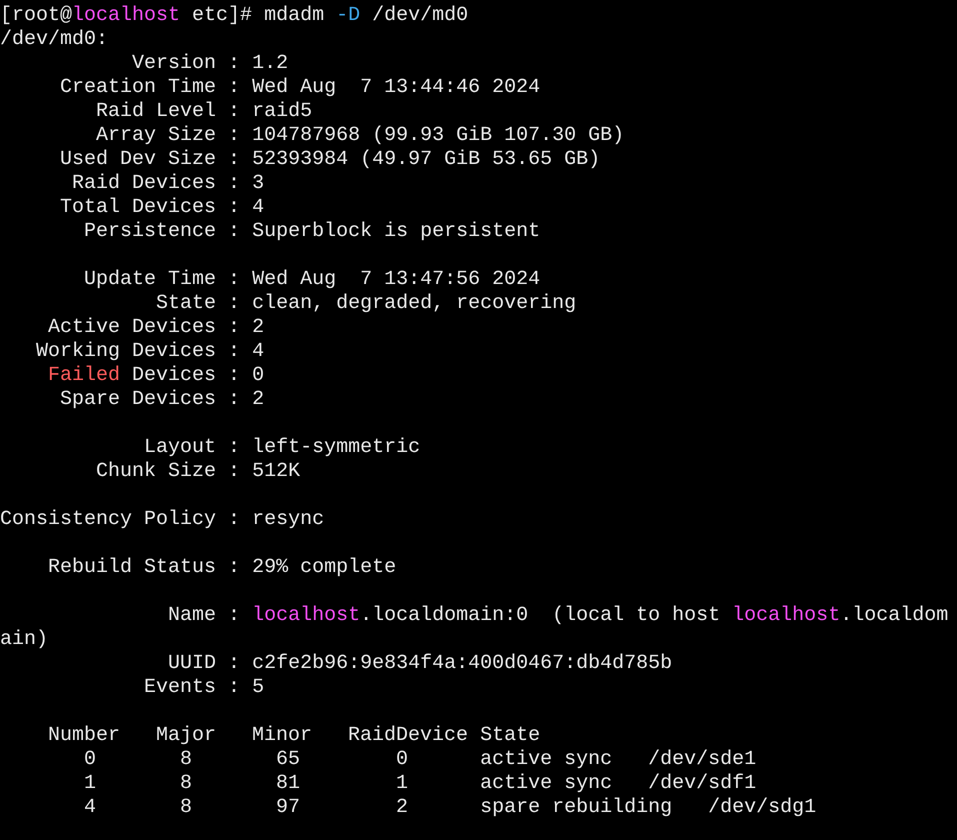 The height and width of the screenshot is (840, 957). Describe the element at coordinates (90, 807) in the screenshot. I see `table-cell: 4` at that location.